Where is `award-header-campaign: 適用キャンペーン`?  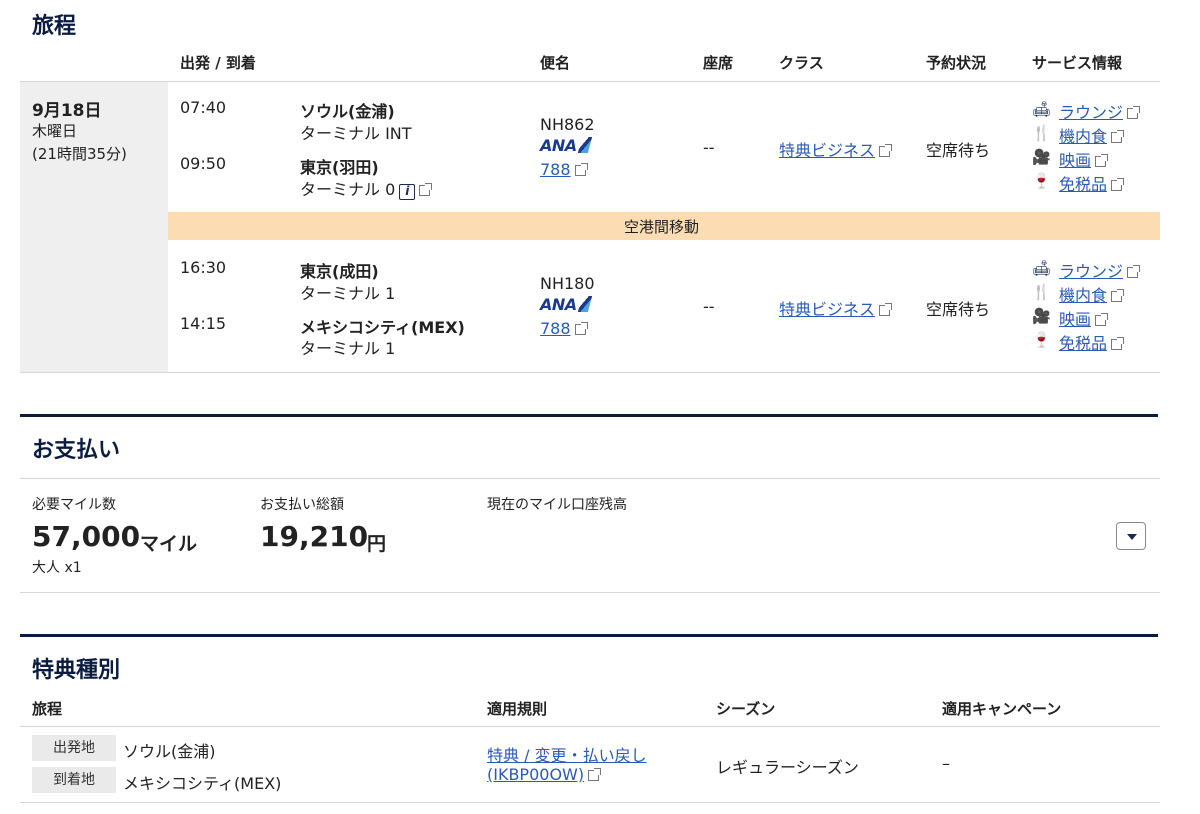 award-header-campaign: 適用キャンペーン is located at coordinates (1002, 709).